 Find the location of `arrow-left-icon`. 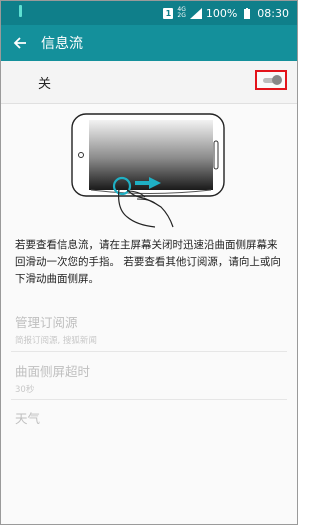

arrow-left-icon is located at coordinates (19, 43).